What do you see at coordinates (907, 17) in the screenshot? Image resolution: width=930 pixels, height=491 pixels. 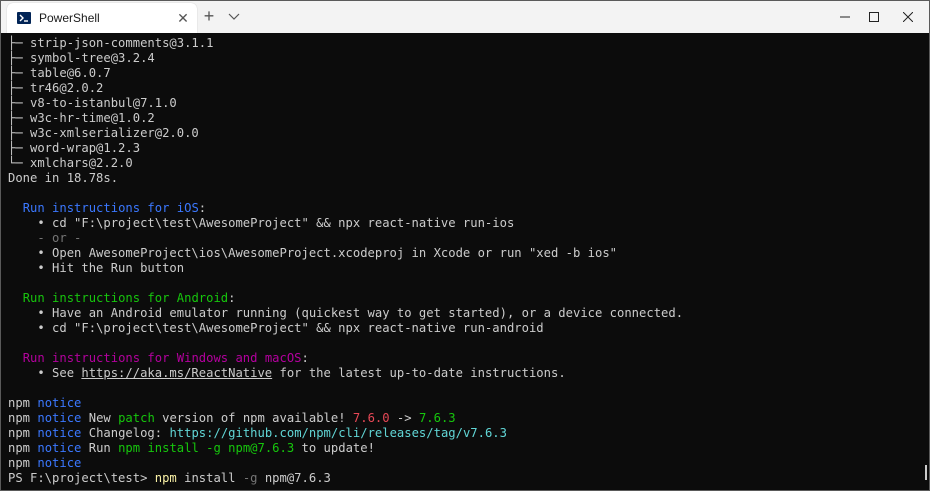 I see `close-window-icon` at bounding box center [907, 17].